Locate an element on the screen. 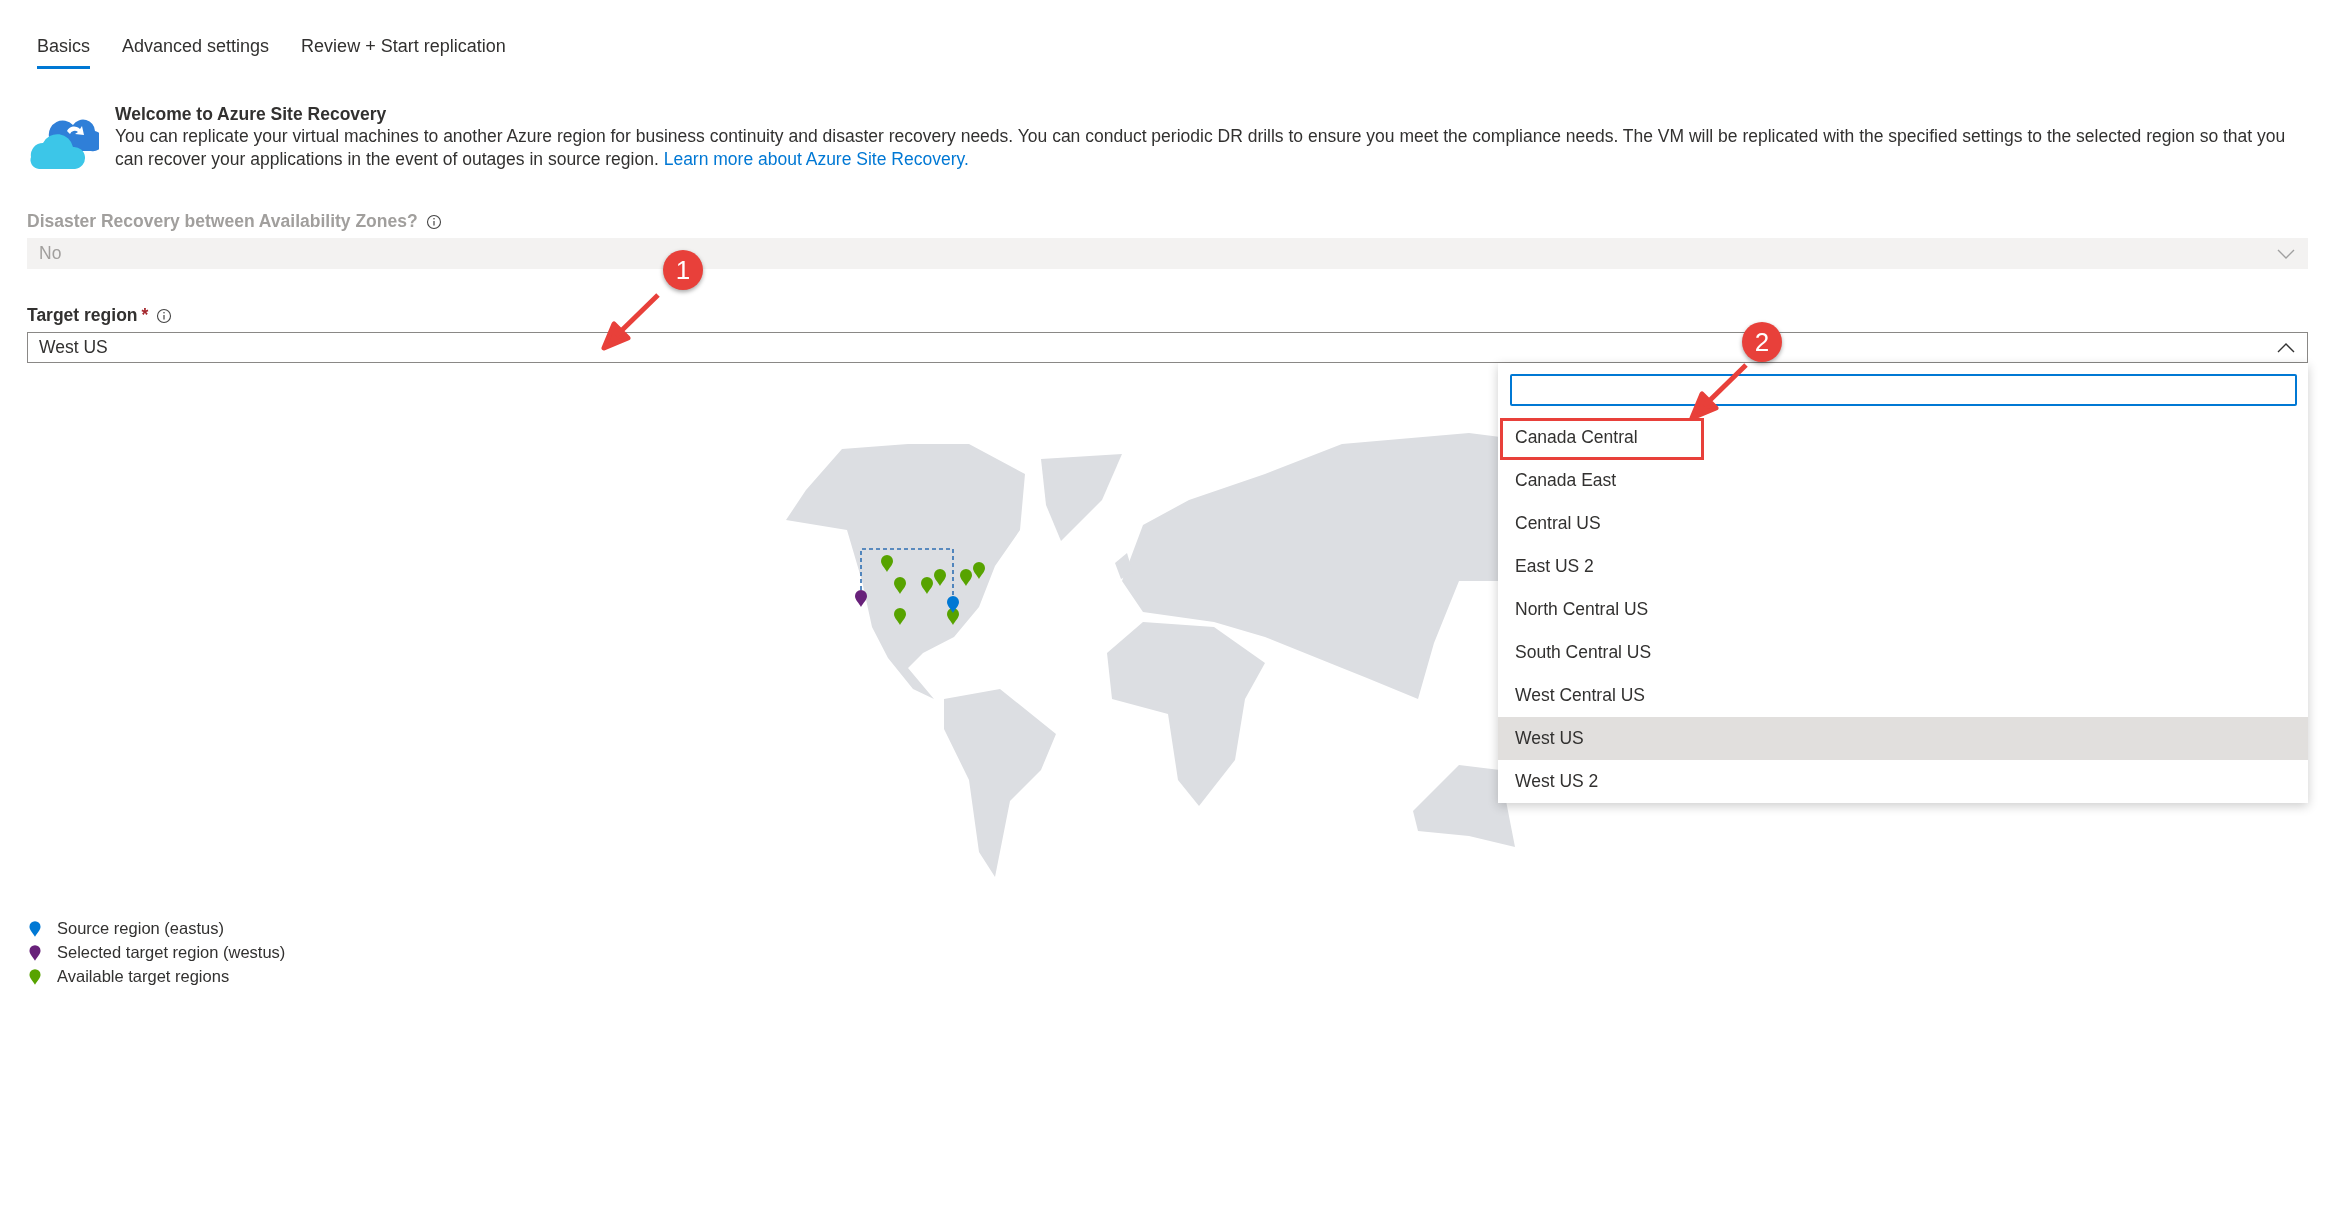 The height and width of the screenshot is (1207, 2331). legend-label: Available target regions is located at coordinates (143, 976).